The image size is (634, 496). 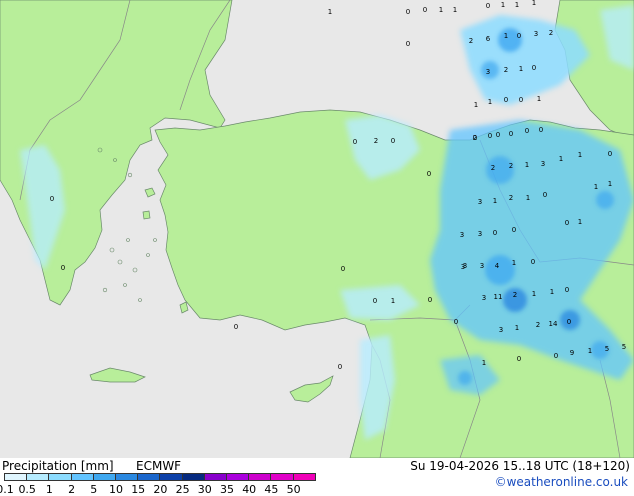 I want to click on precip-value-label: 5, so click(x=607, y=349).